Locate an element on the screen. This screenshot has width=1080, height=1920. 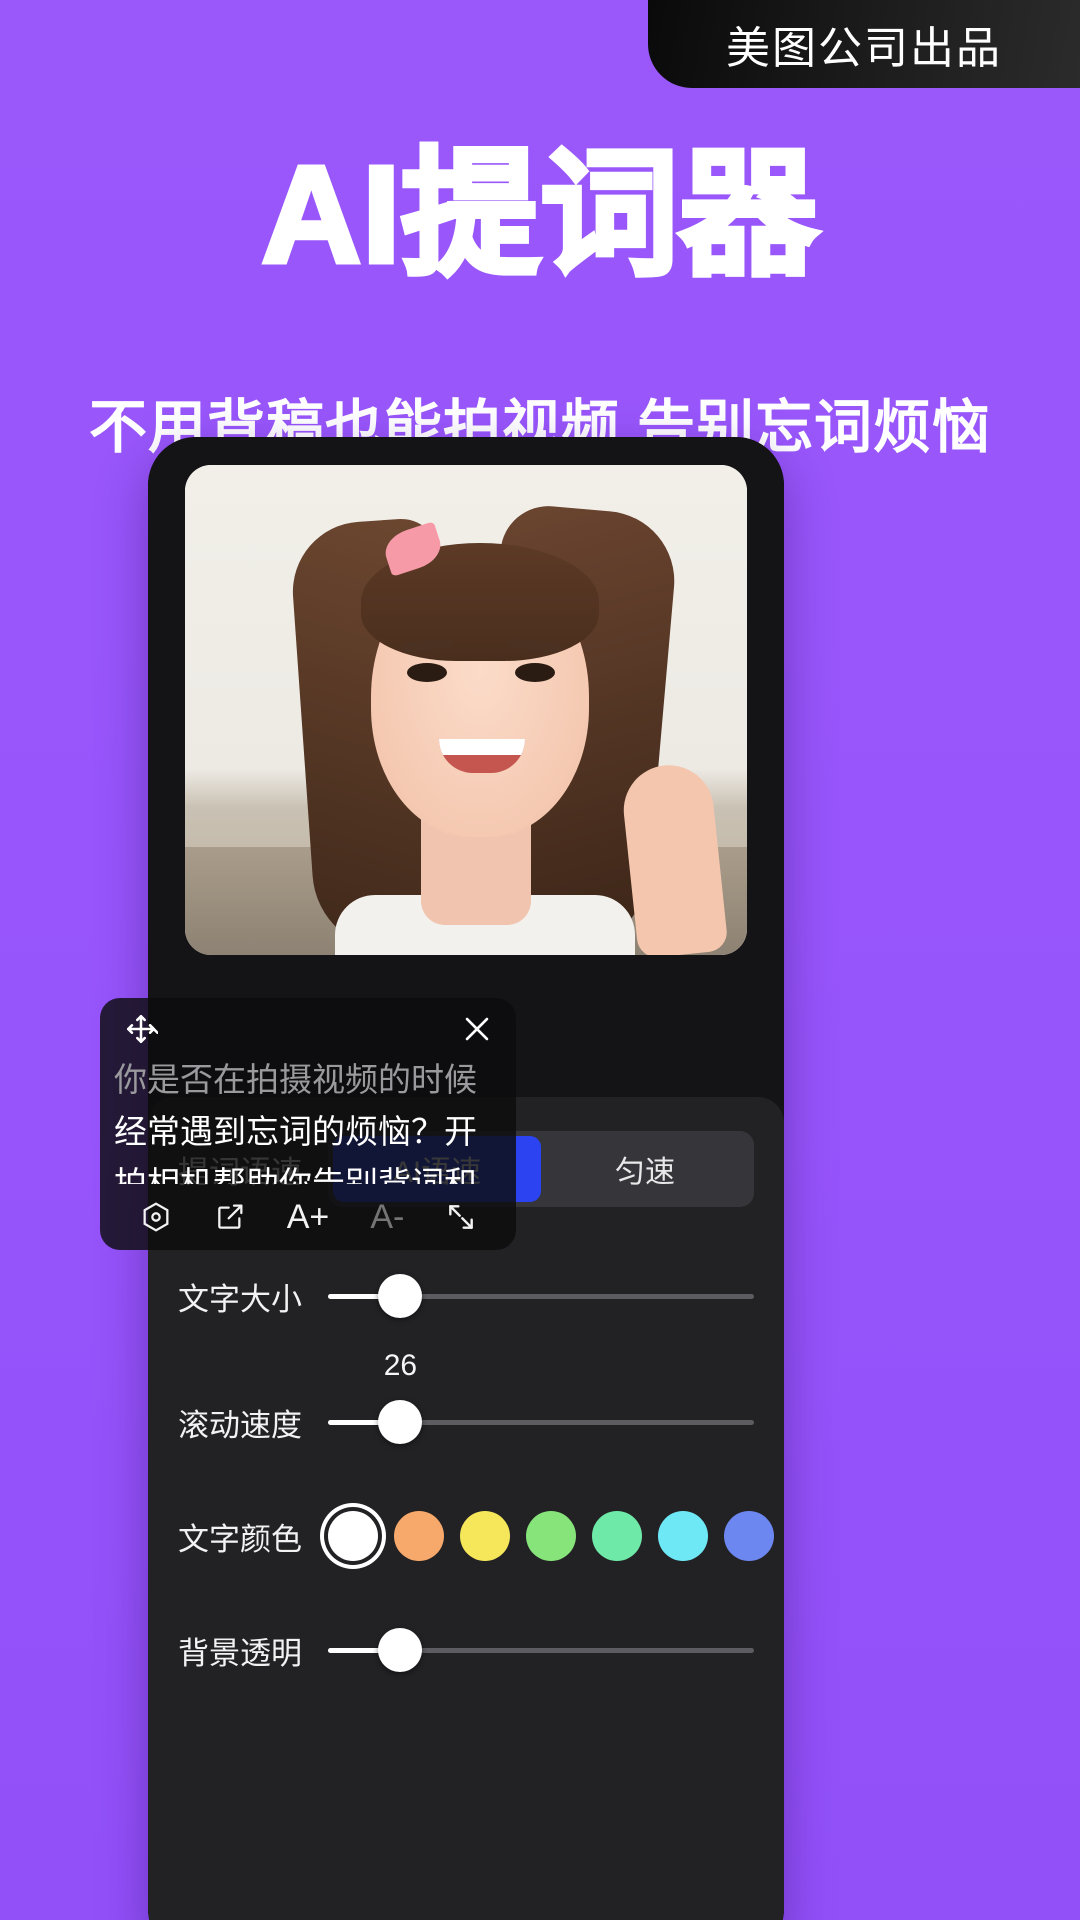
camera-preview is located at coordinates (466, 710).